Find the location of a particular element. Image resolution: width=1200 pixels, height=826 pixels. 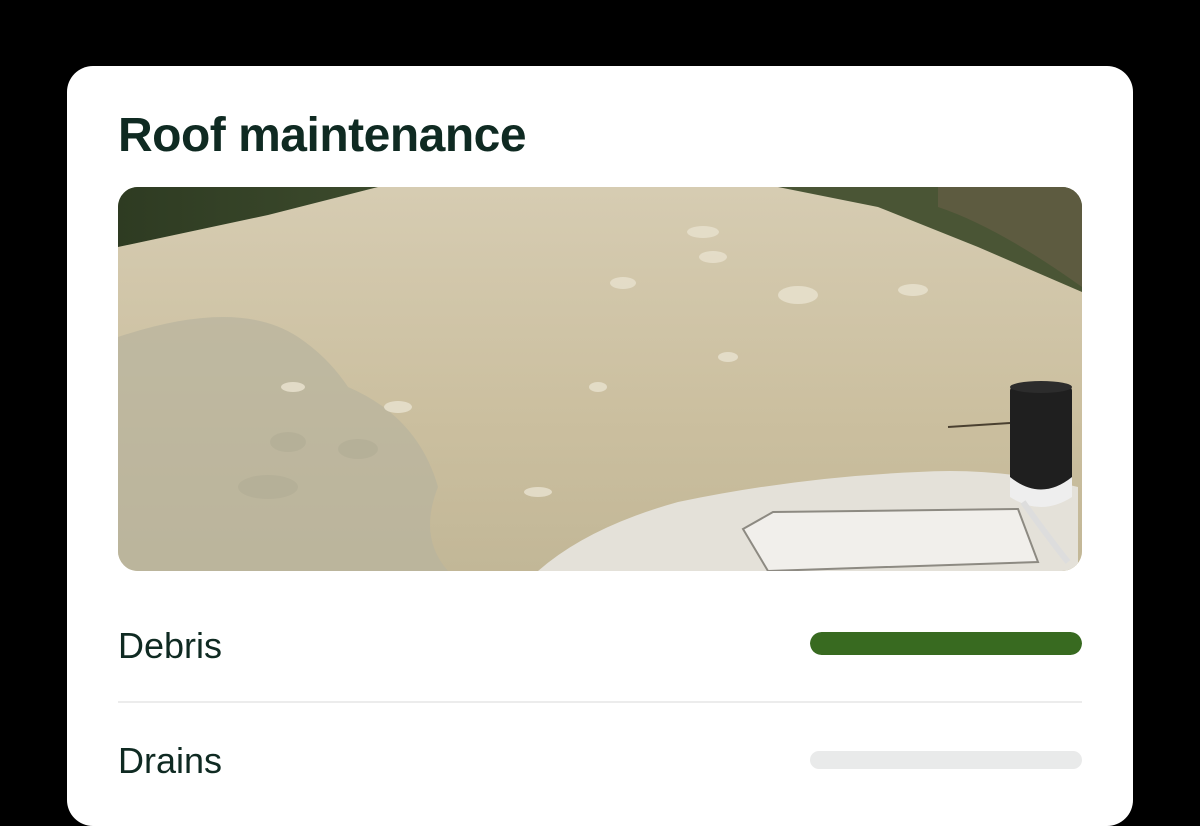

debris-progress-fill is located at coordinates (946, 643).